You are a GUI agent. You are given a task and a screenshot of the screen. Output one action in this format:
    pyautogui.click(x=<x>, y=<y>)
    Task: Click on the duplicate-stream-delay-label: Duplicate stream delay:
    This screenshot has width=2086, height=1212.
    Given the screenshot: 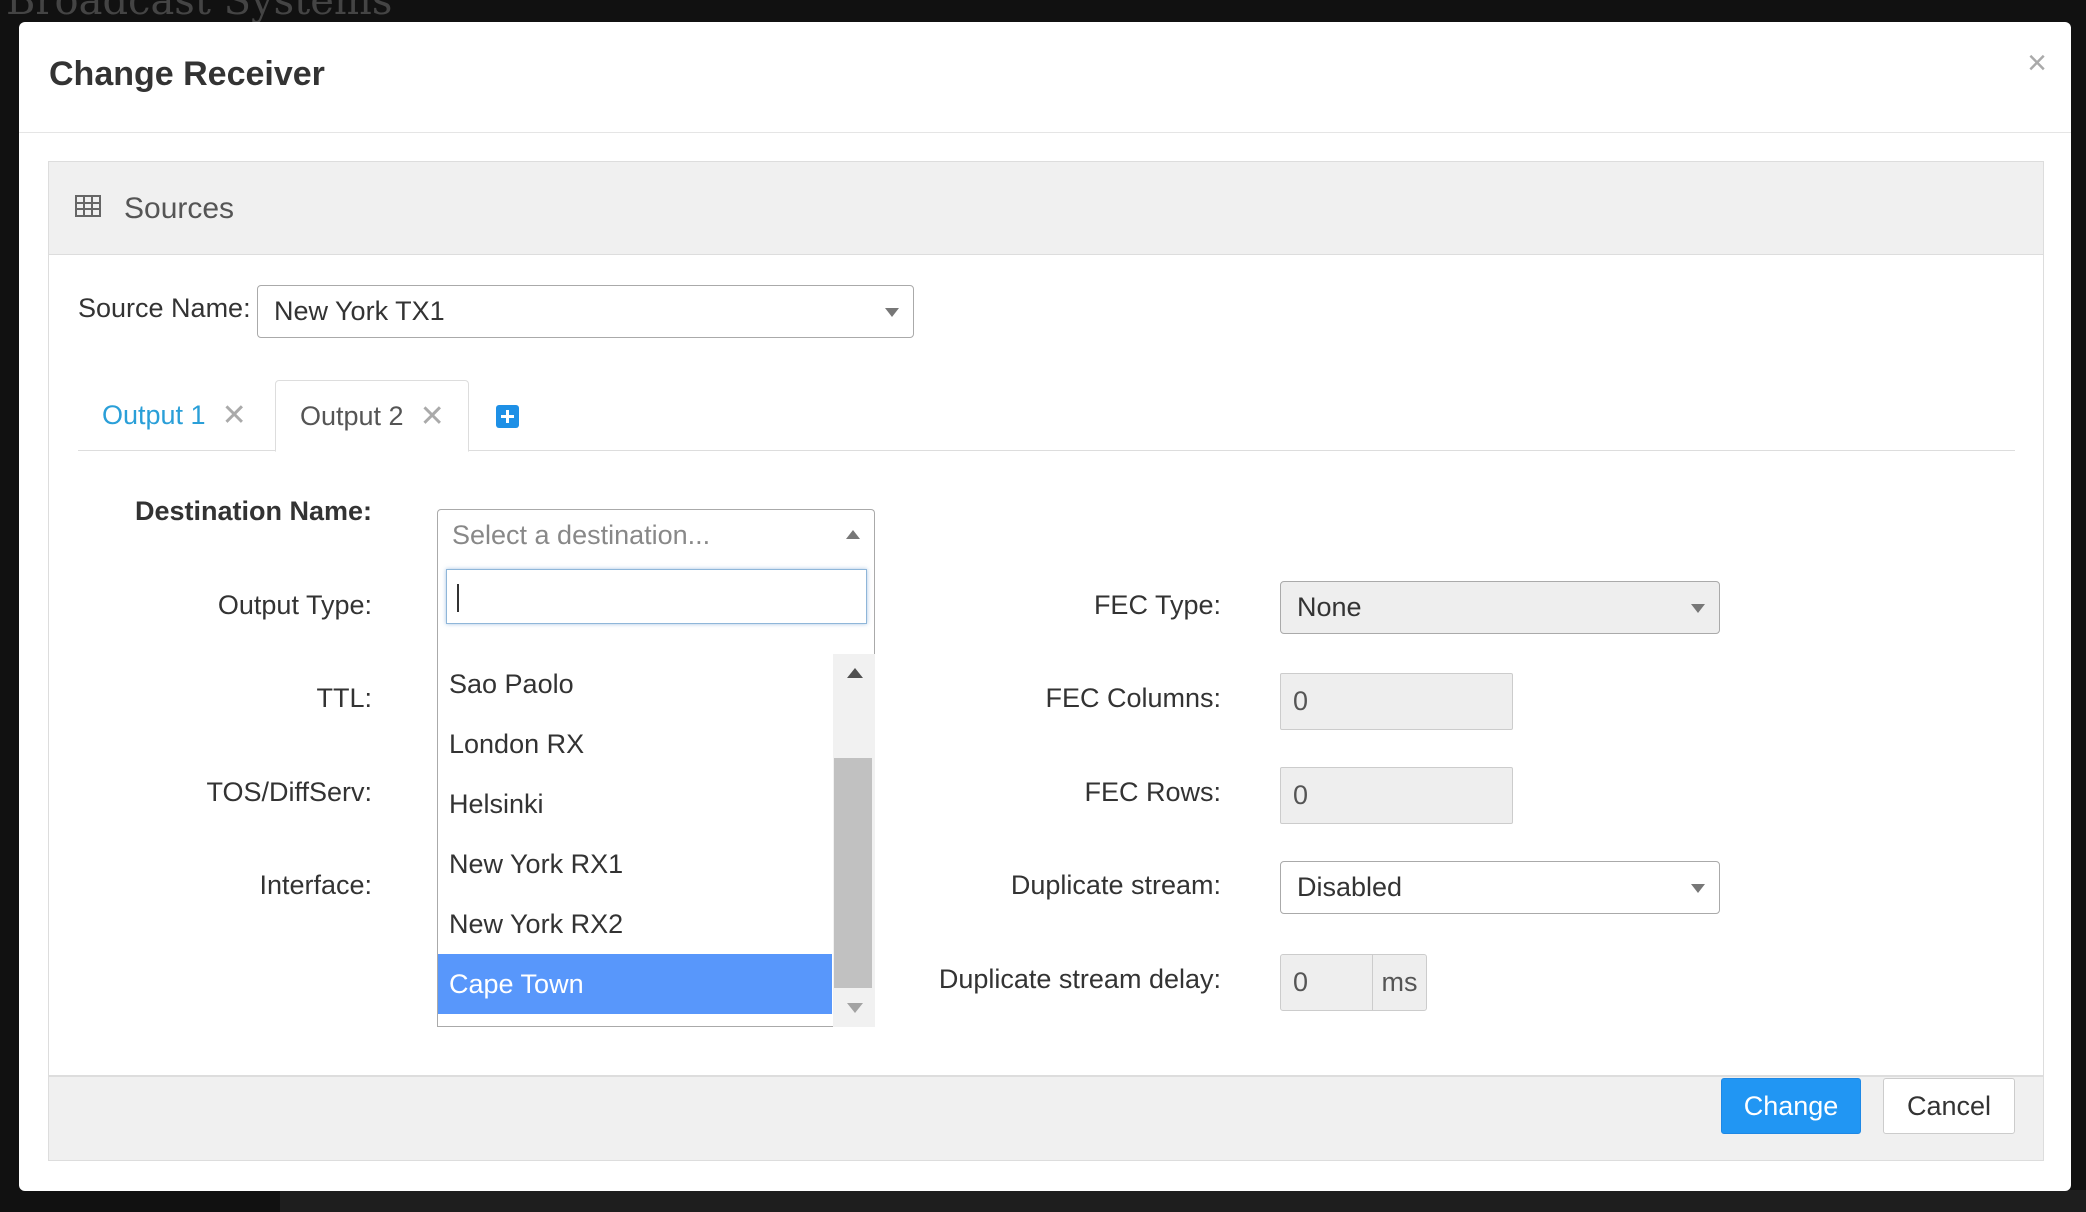 What is the action you would take?
    pyautogui.click(x=1079, y=979)
    